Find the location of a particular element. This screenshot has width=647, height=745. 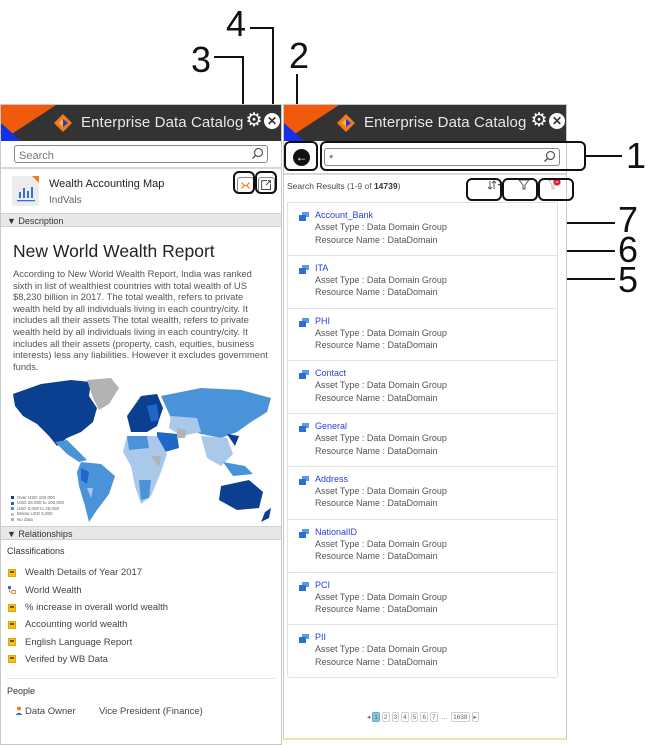

relationships-section-toggle: ▼ Relationships is located at coordinates (141, 533).